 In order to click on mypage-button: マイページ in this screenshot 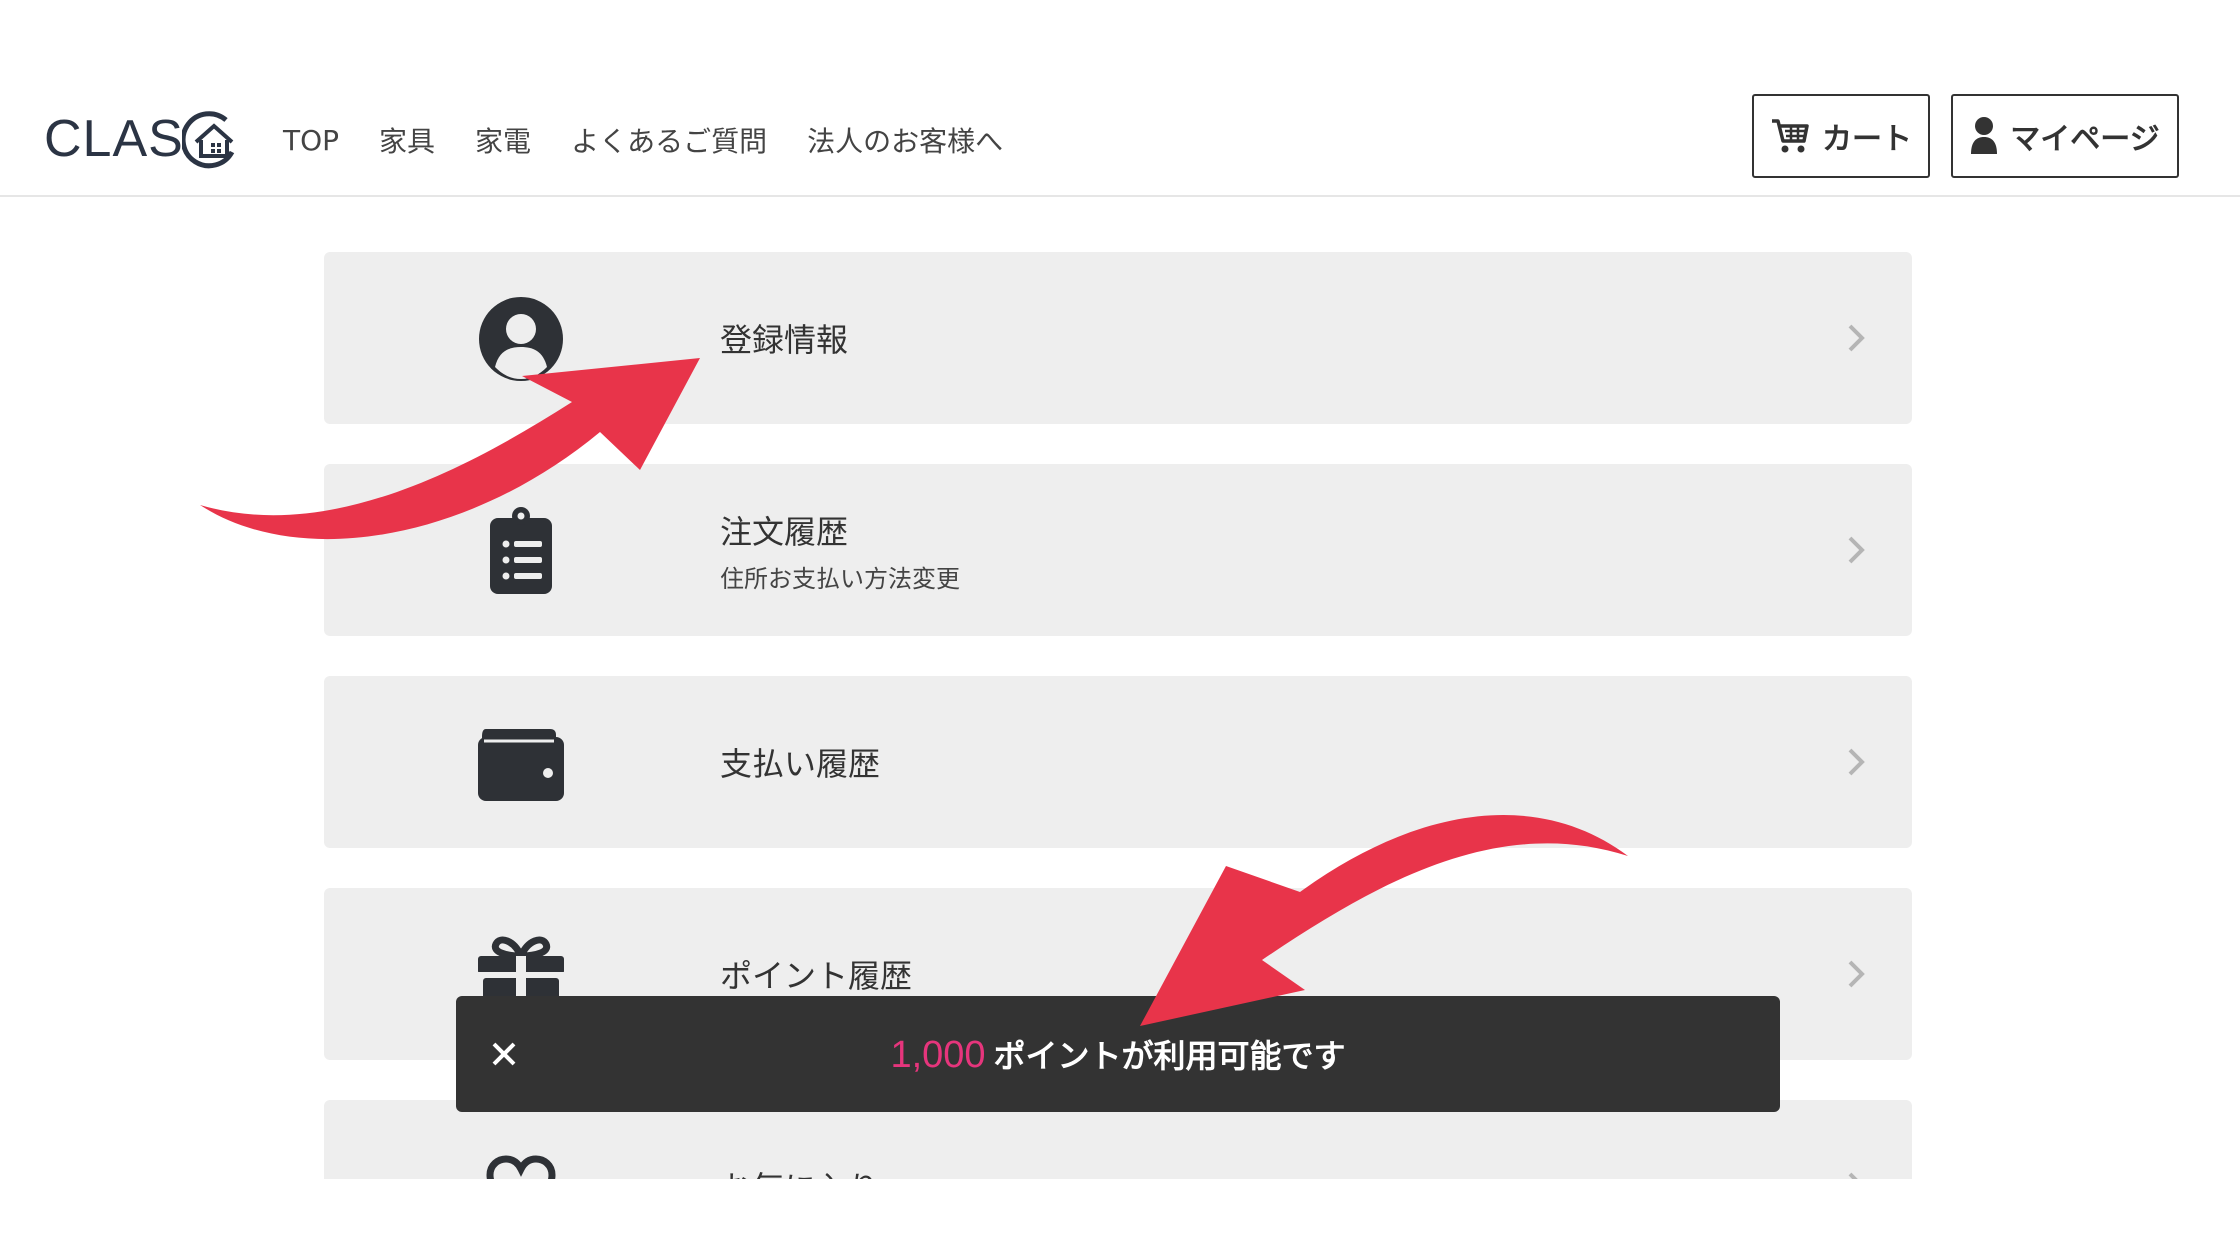, I will do `click(2065, 136)`.